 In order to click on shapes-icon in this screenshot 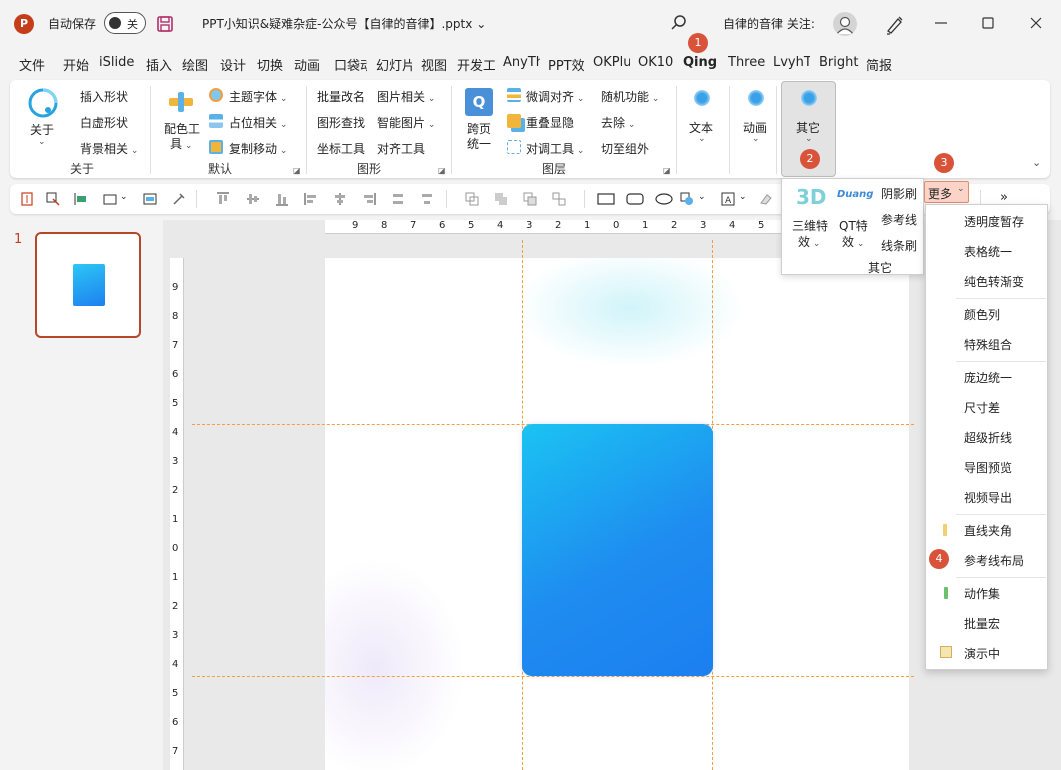, I will do `click(687, 199)`.